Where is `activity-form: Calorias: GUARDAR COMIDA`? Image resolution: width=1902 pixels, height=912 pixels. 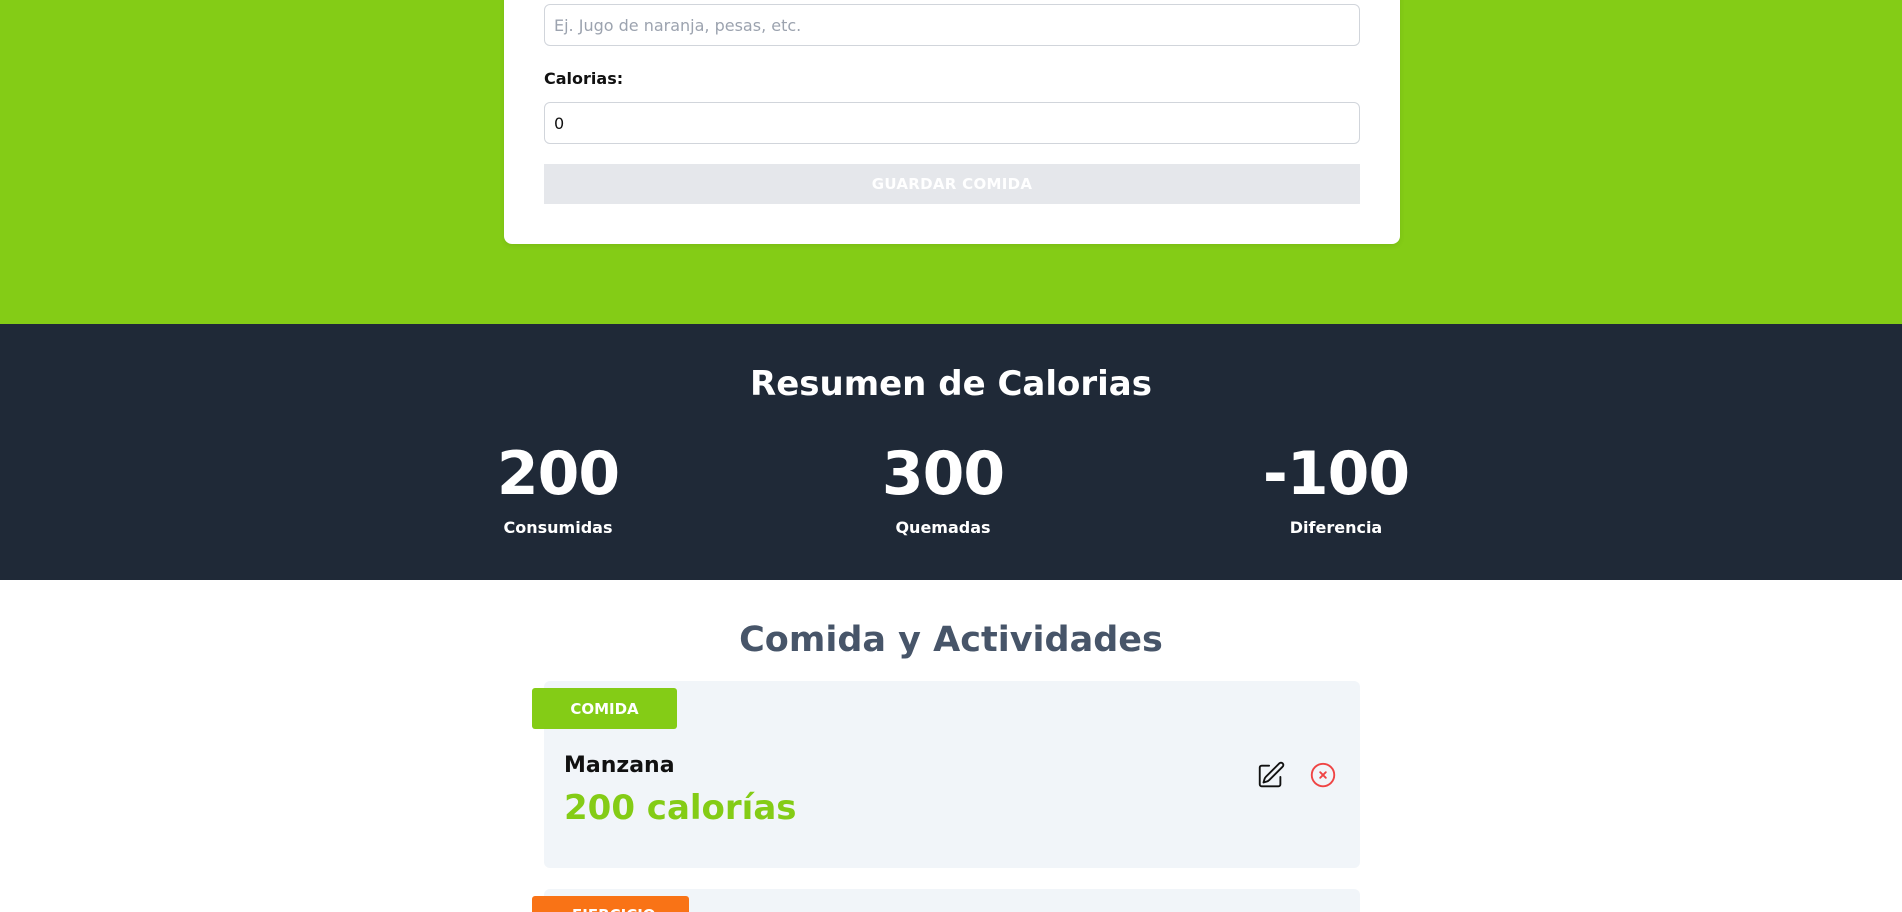
activity-form: Calorias: GUARDAR COMIDA is located at coordinates (952, 122).